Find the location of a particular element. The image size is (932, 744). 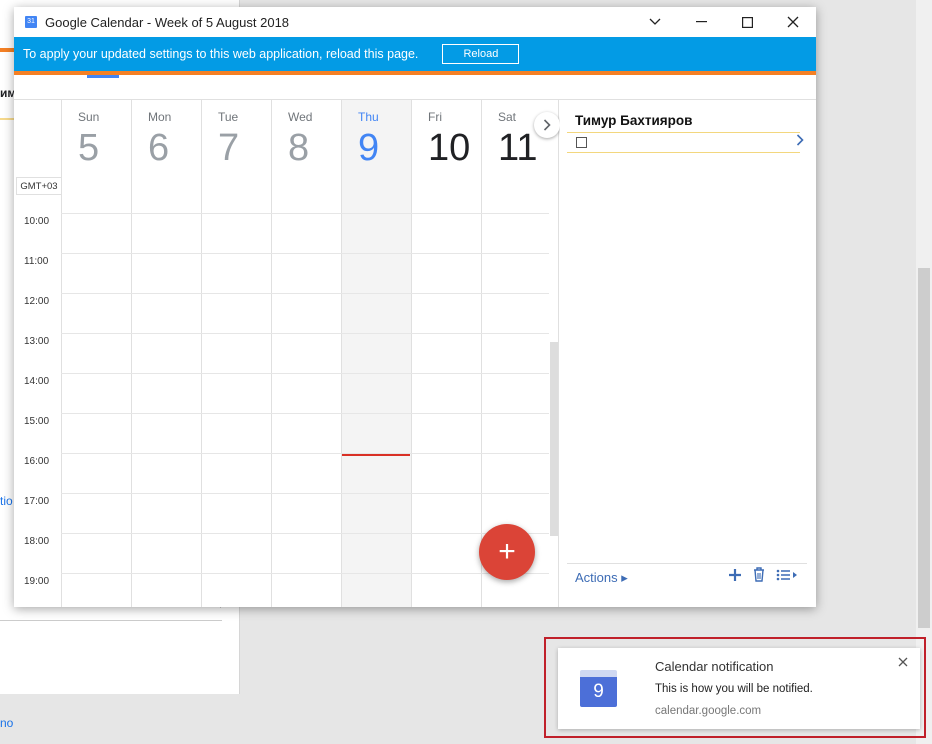

calendar-icon: 9 is located at coordinates (598, 688).